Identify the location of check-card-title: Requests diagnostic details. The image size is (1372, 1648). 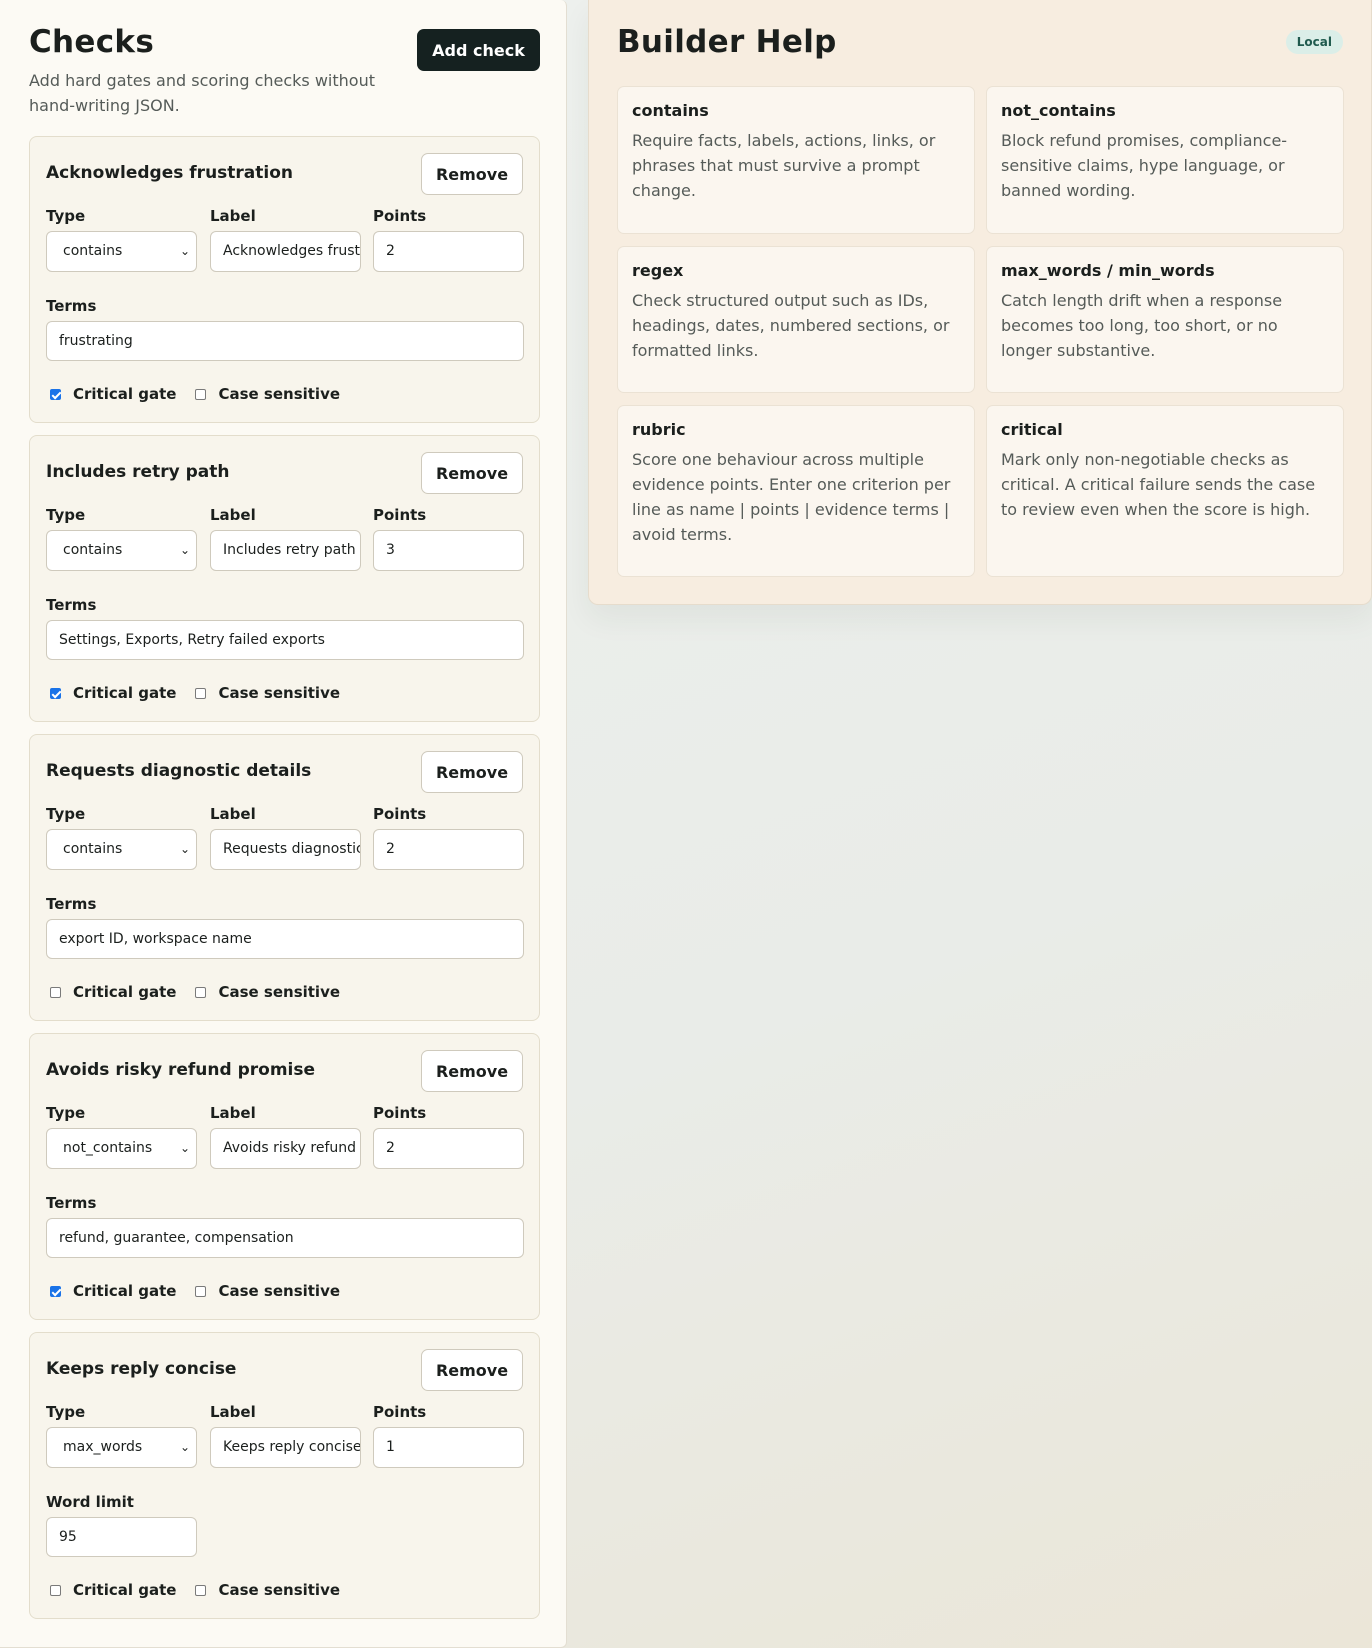
(179, 771).